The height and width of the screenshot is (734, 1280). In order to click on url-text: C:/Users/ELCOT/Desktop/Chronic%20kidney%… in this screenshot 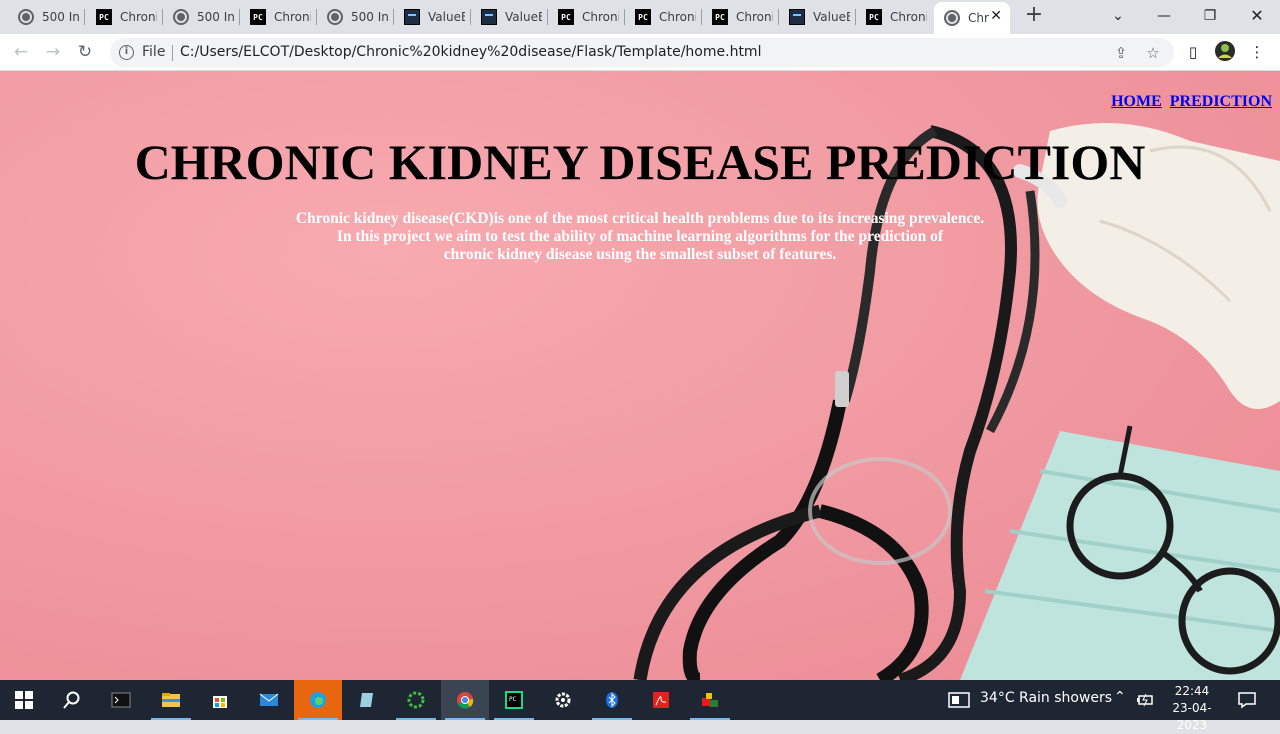, I will do `click(470, 52)`.